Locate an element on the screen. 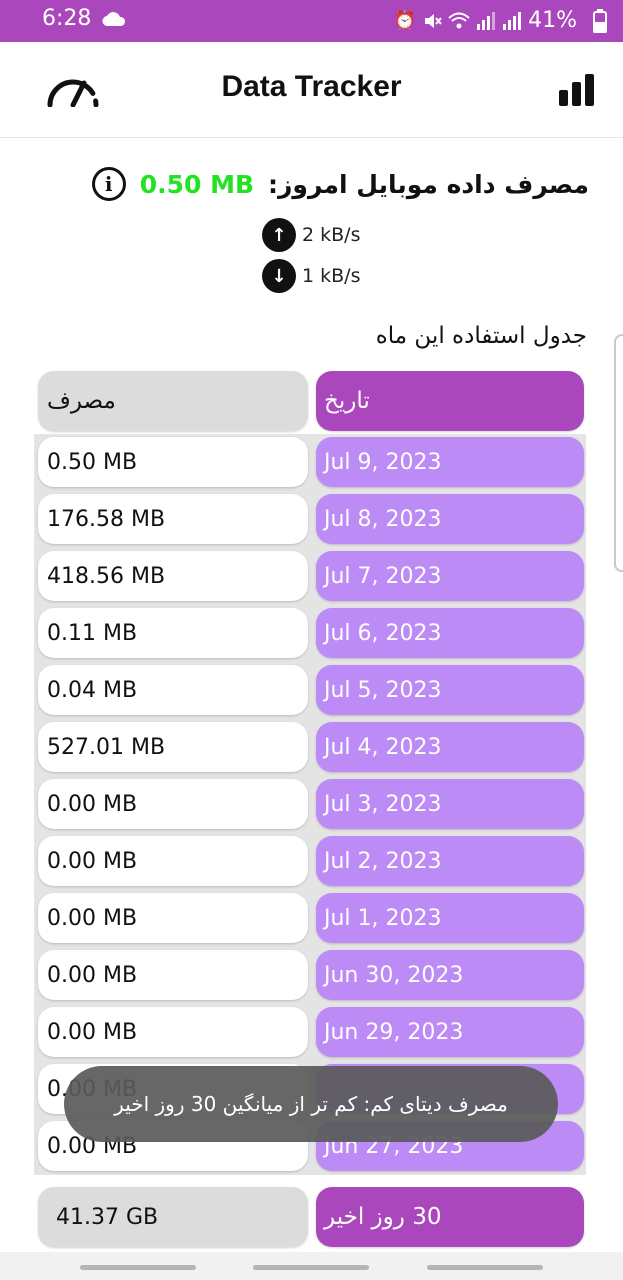 The height and width of the screenshot is (1280, 623). status-icons: ⏰ 41% is located at coordinates (485, 20).